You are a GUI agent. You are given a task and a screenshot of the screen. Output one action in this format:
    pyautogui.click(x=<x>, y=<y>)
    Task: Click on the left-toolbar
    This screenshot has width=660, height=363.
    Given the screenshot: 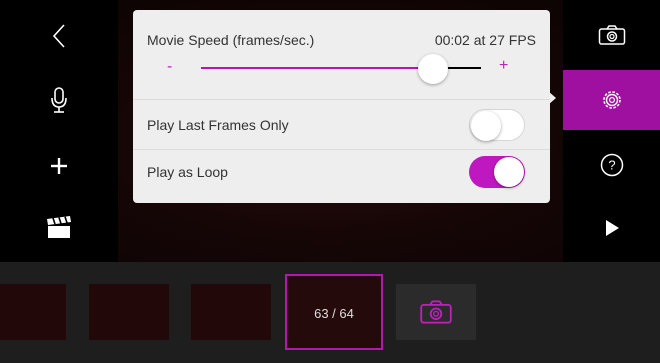 What is the action you would take?
    pyautogui.click(x=59, y=131)
    